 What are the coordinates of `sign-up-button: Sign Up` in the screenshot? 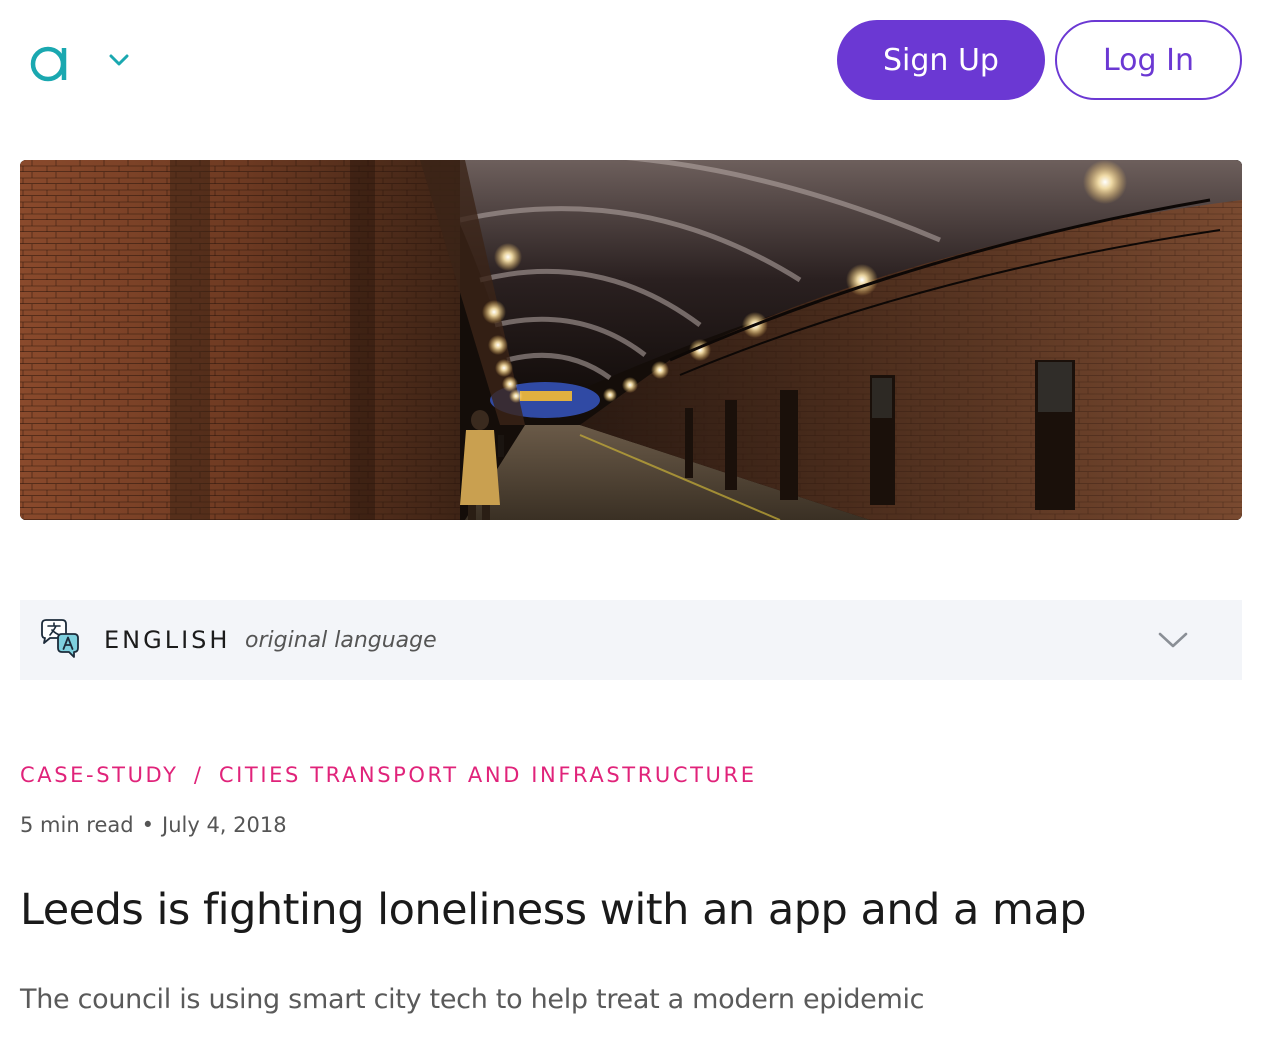 It's located at (941, 60).